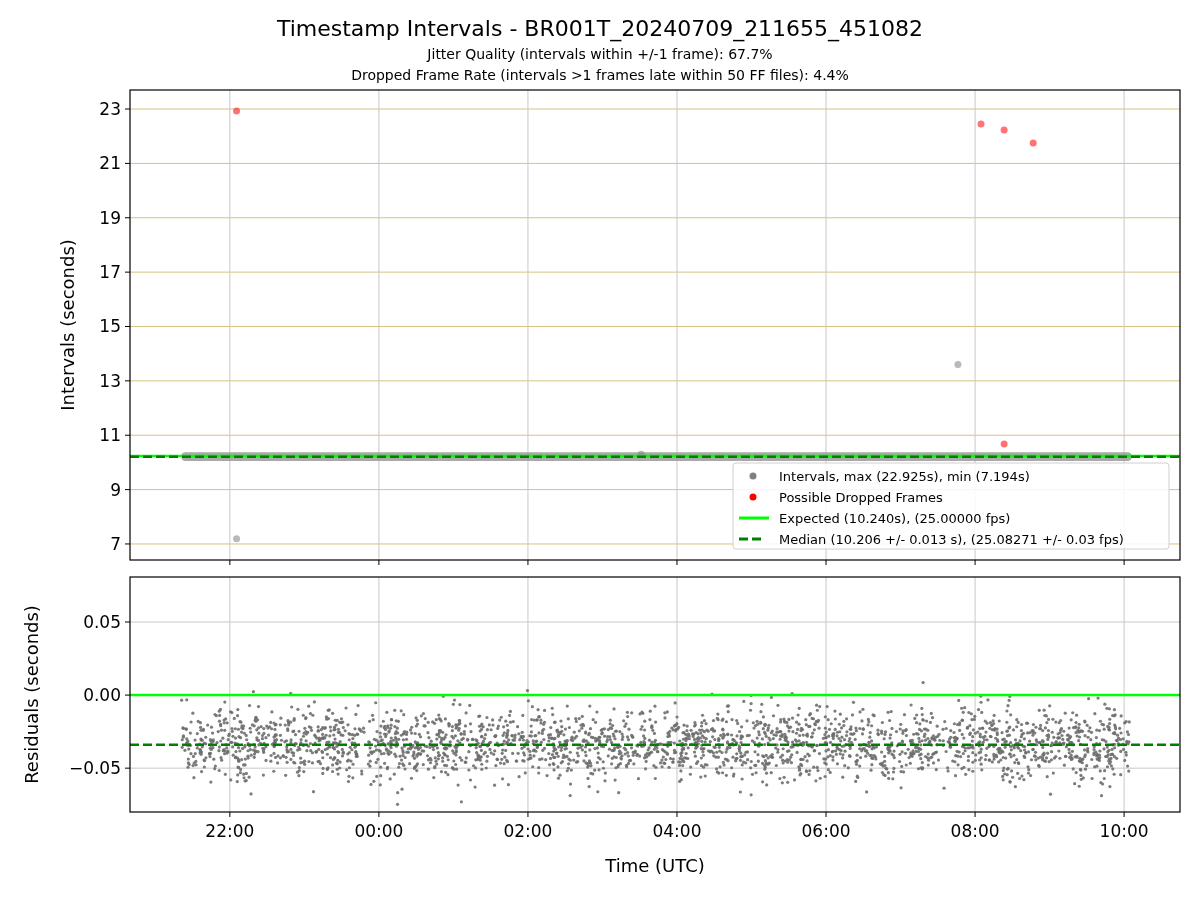  I want to click on x-tick-label: 22:00, so click(230, 831).